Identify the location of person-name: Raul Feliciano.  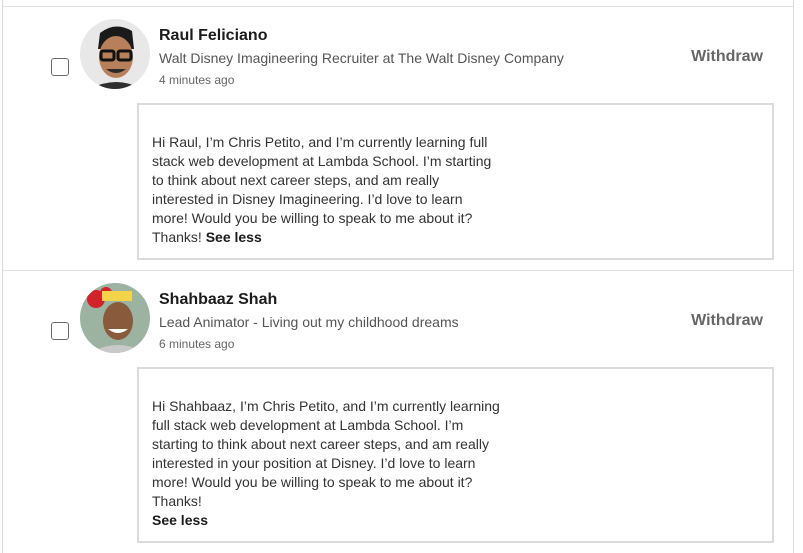
(213, 36).